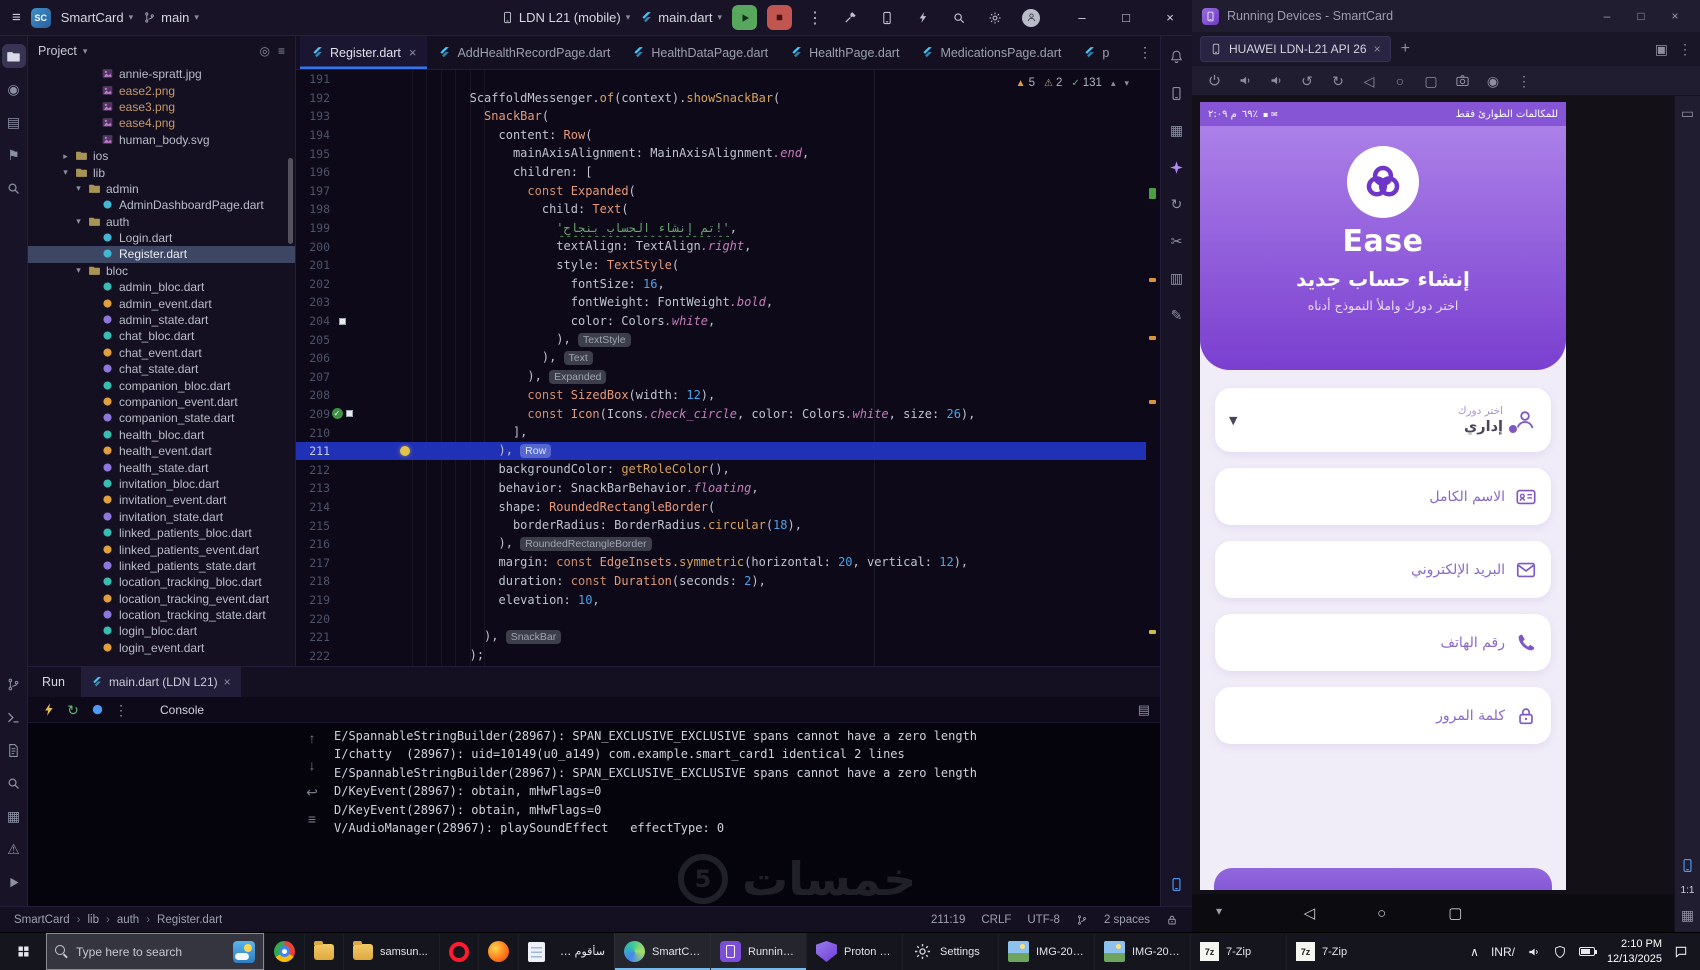 The image size is (1700, 970). What do you see at coordinates (950, 951) in the screenshot?
I see `taskbar-item-settings: Settings` at bounding box center [950, 951].